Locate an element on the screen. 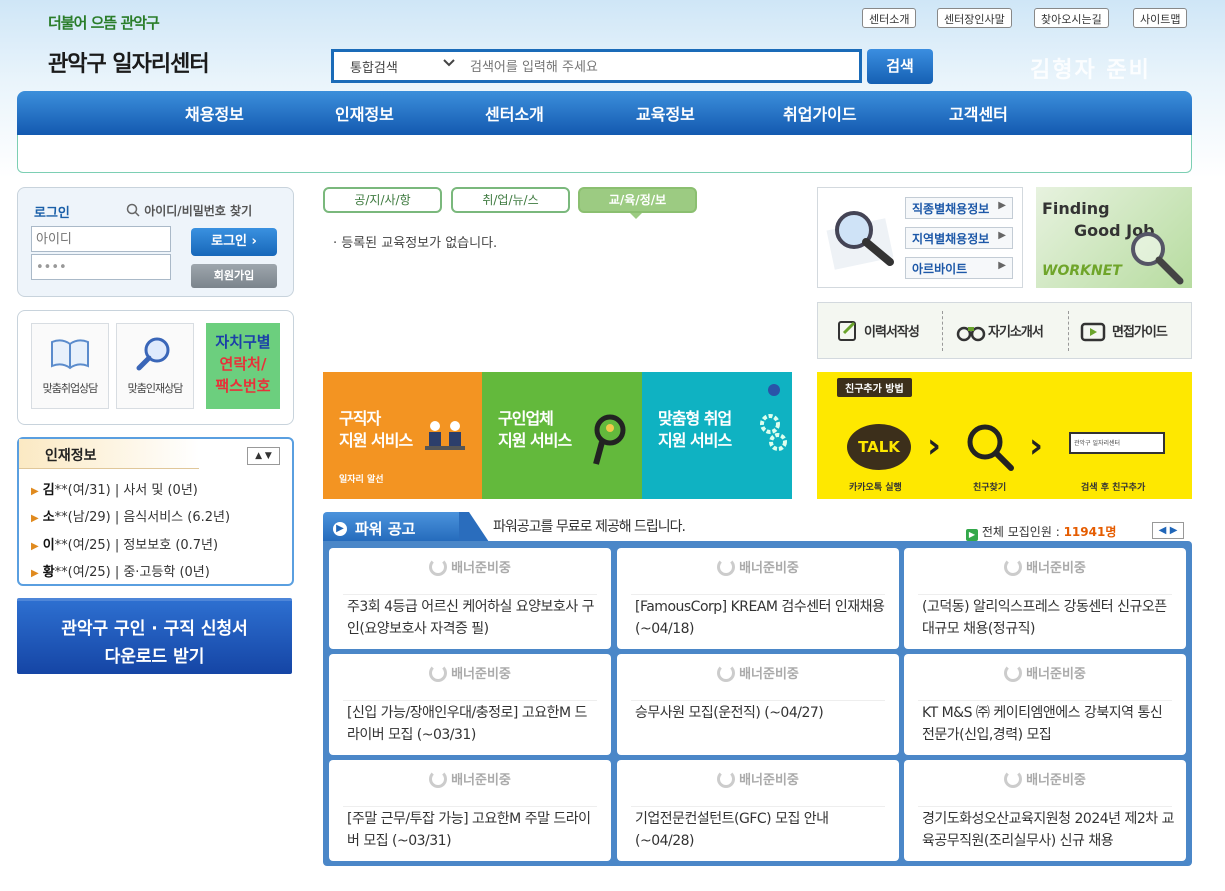 This screenshot has width=1225, height=891. notice-card: 배너준비중 기업전문컨설턴트(GFC) 모집 안내 (~04/28) is located at coordinates (758, 810).